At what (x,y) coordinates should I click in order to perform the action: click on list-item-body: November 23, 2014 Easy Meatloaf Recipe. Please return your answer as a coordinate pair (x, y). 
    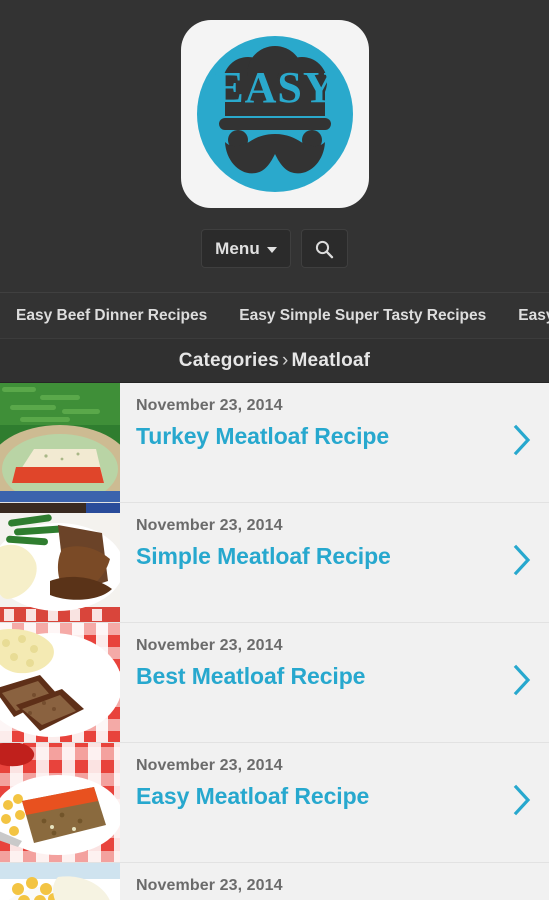
    Looking at the image, I should click on (307, 802).